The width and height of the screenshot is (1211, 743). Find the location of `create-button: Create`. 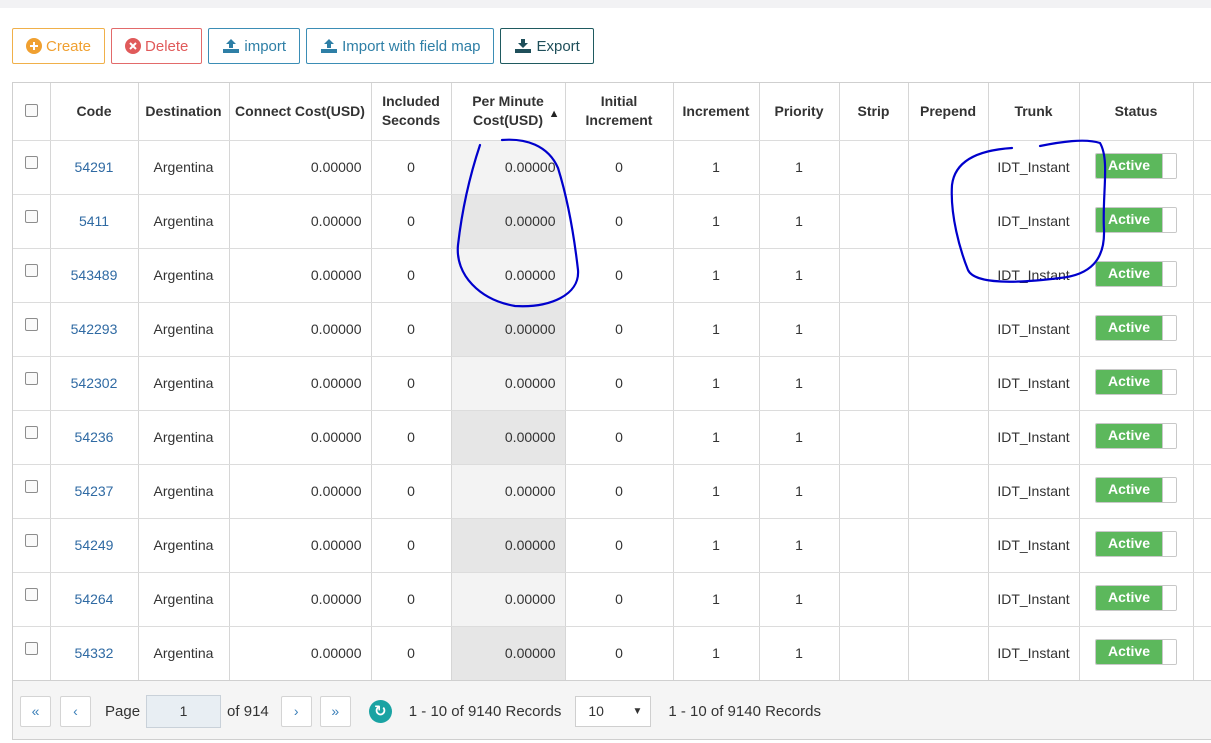

create-button: Create is located at coordinates (59, 46).